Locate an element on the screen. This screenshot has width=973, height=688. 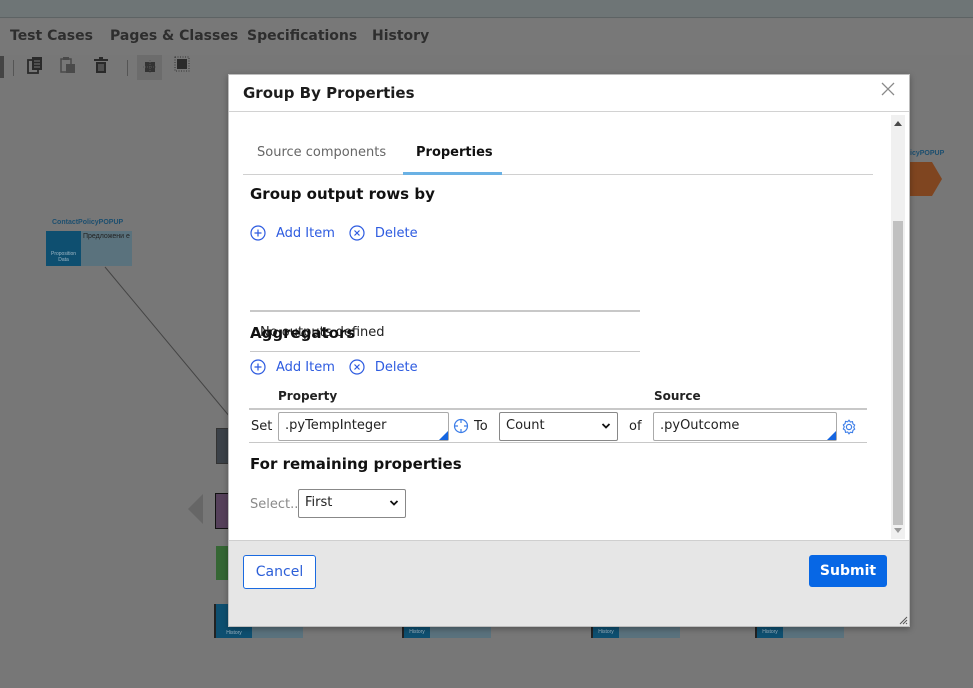
remaining-properties-heading: For remaining properties is located at coordinates (356, 464).